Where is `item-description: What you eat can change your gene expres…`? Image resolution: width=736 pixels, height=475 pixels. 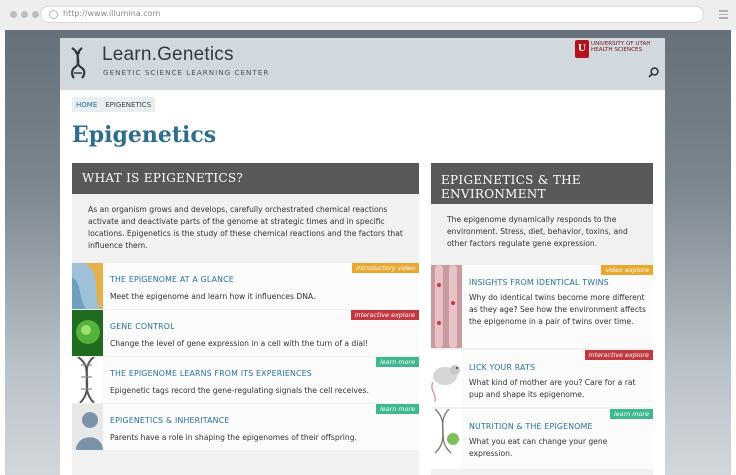
item-description: What you eat can change your gene expres… is located at coordinates (538, 447).